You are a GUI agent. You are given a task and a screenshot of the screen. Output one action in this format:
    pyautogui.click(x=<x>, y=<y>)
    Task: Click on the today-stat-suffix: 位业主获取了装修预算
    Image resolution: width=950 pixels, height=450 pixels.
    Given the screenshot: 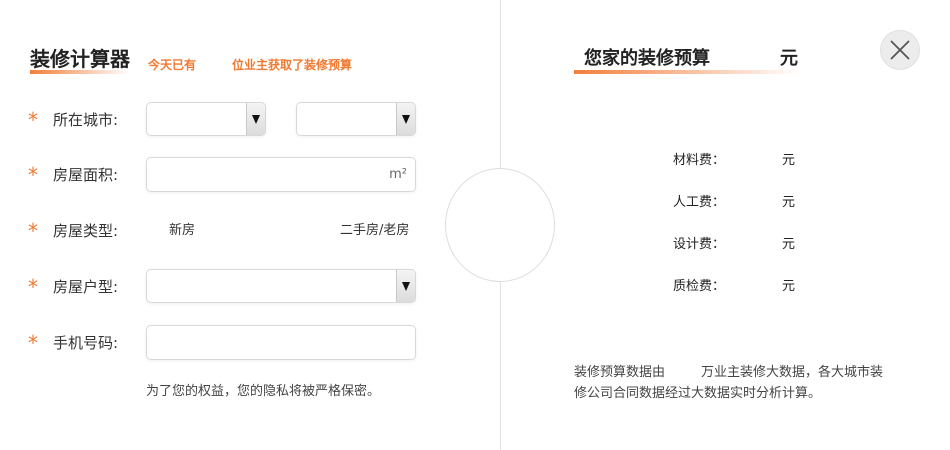 What is the action you would take?
    pyautogui.click(x=292, y=65)
    